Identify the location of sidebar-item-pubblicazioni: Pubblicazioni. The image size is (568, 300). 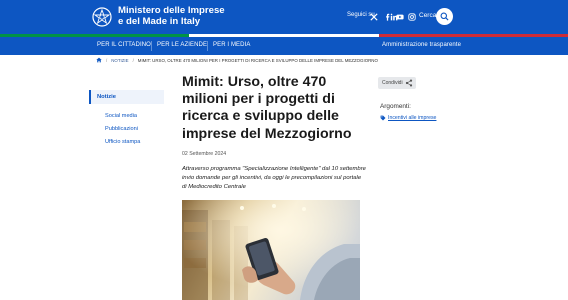
(121, 129).